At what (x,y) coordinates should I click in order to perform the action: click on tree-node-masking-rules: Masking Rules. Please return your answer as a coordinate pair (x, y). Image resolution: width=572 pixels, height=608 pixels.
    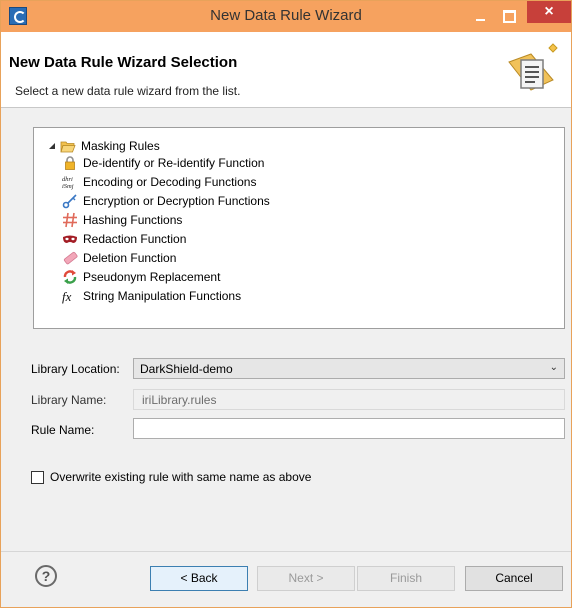
    Looking at the image, I should click on (104, 146).